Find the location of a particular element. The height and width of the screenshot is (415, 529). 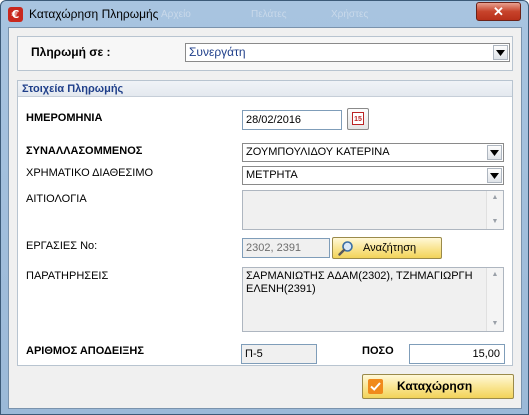

search-button-label: Αναζήτηση is located at coordinates (390, 248).